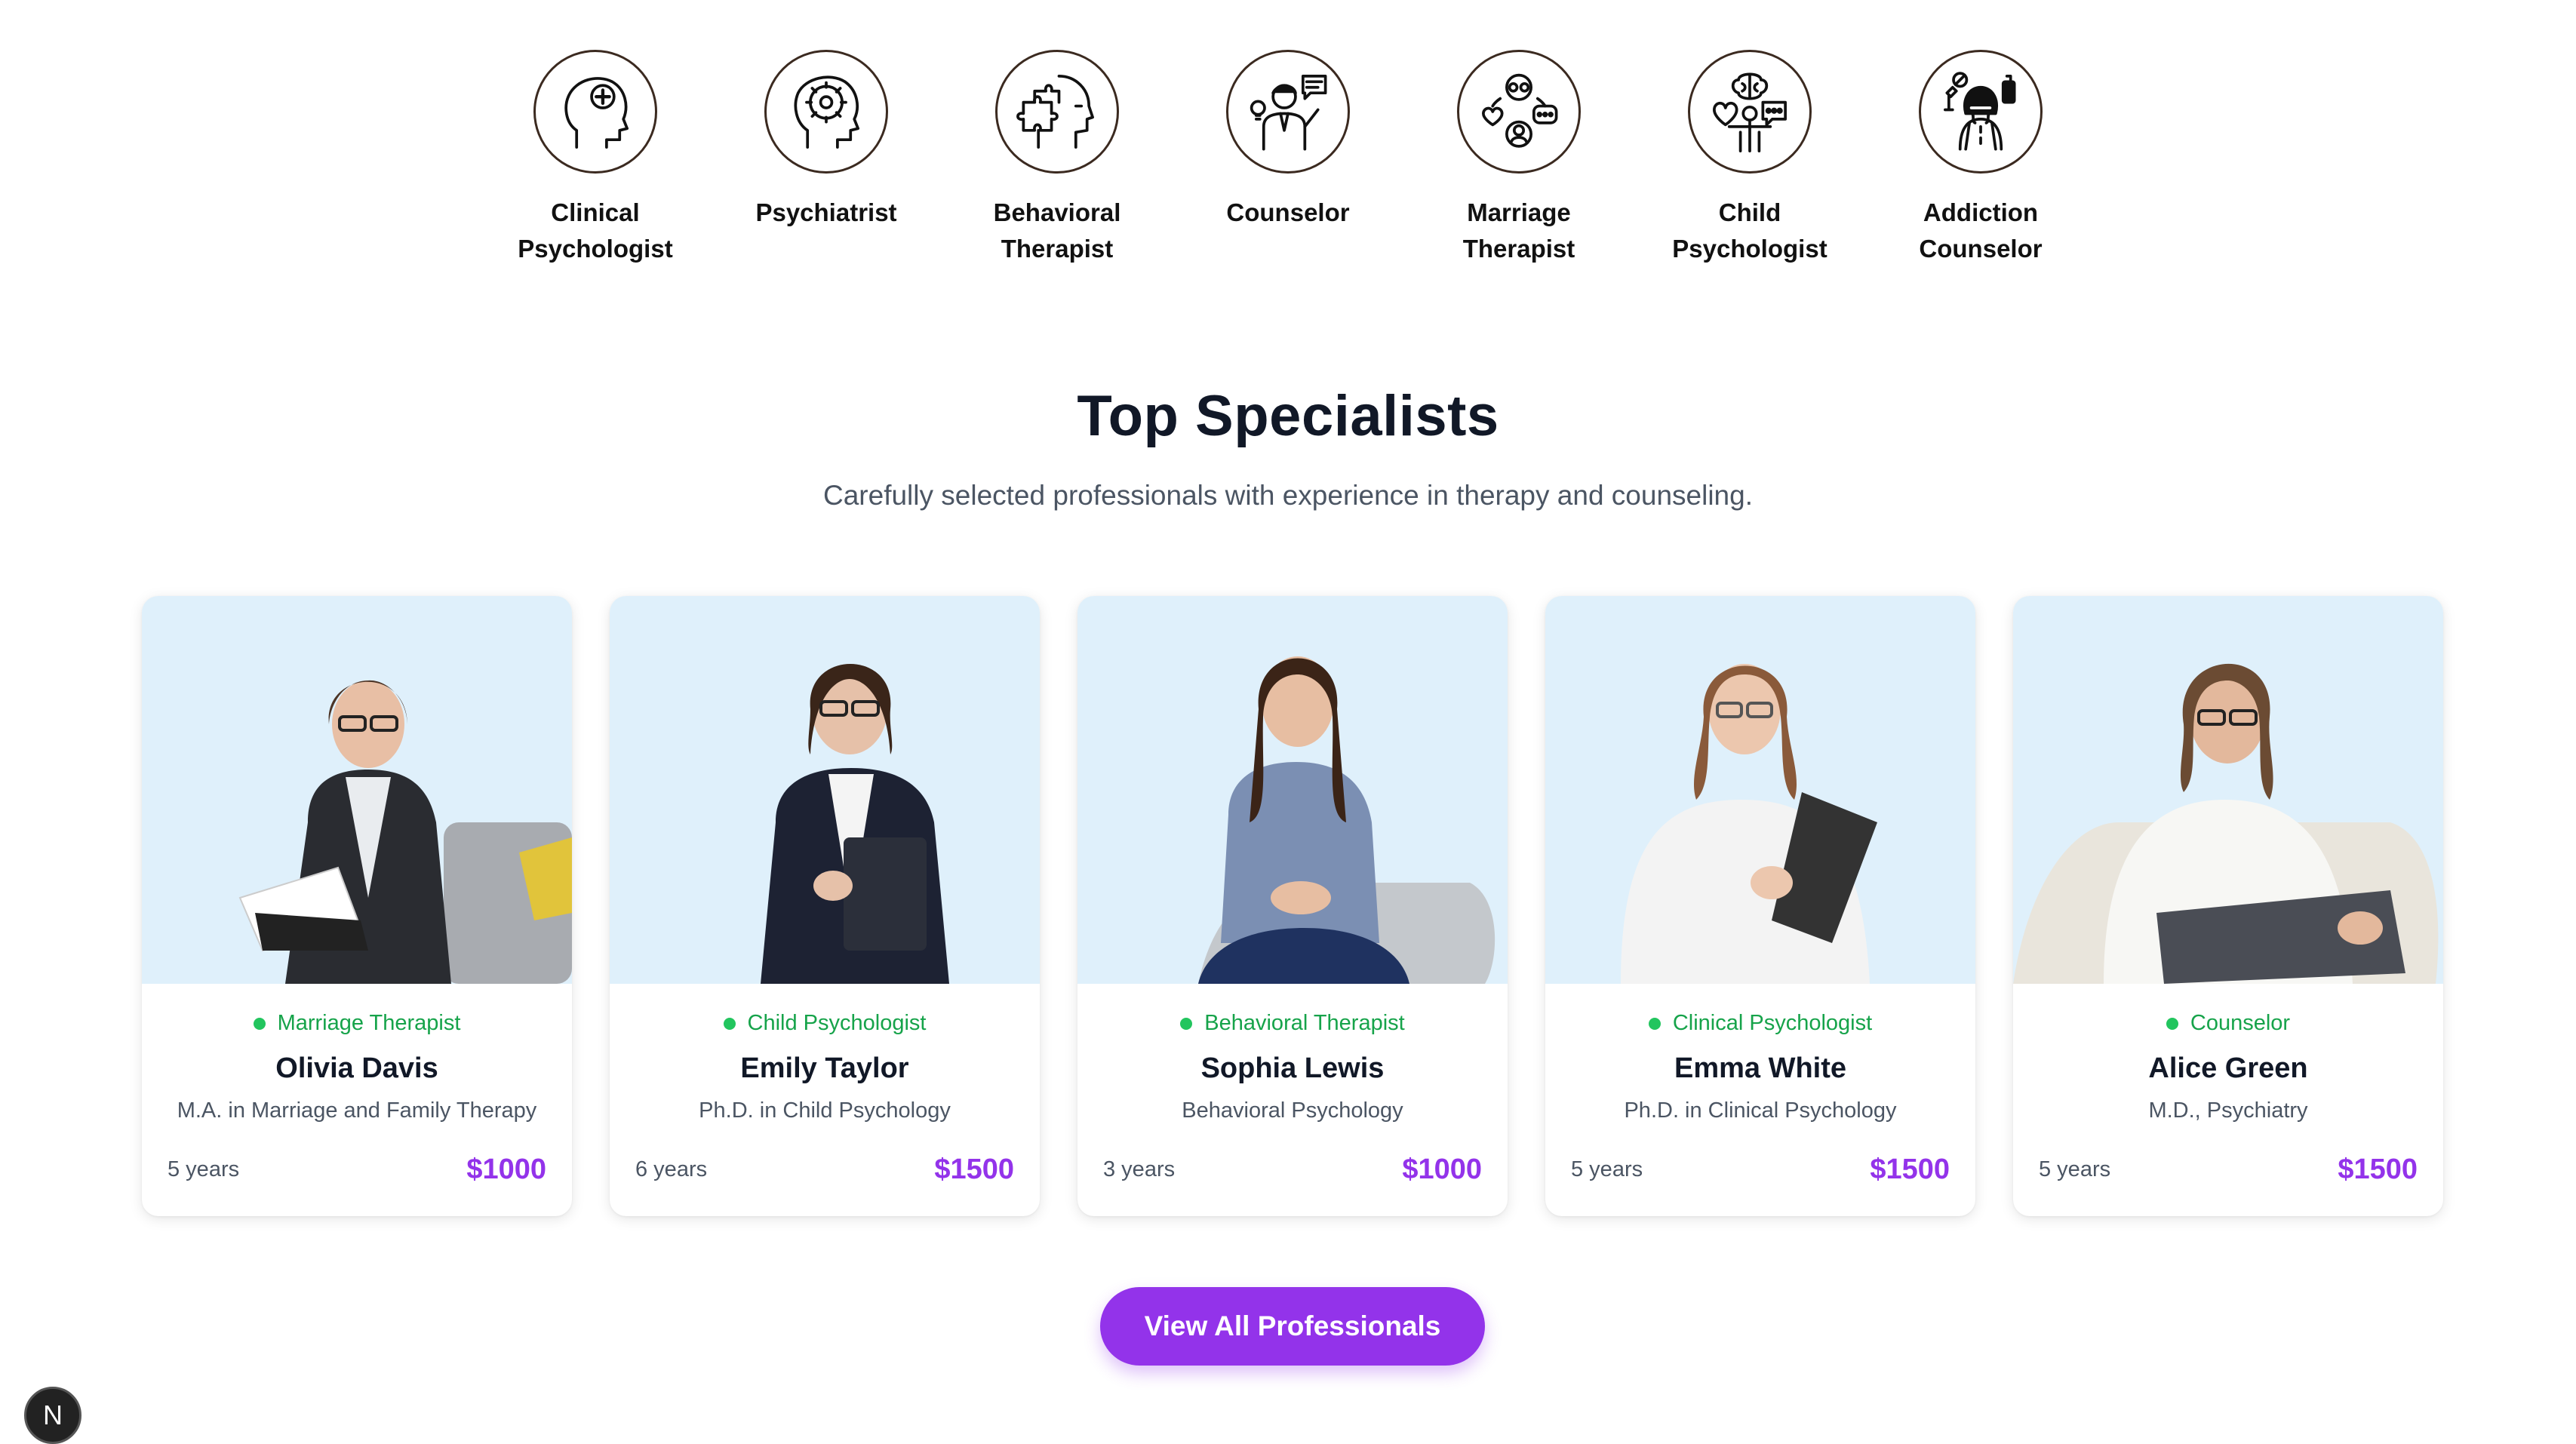  What do you see at coordinates (1519, 112) in the screenshot?
I see `couple-heart-icon` at bounding box center [1519, 112].